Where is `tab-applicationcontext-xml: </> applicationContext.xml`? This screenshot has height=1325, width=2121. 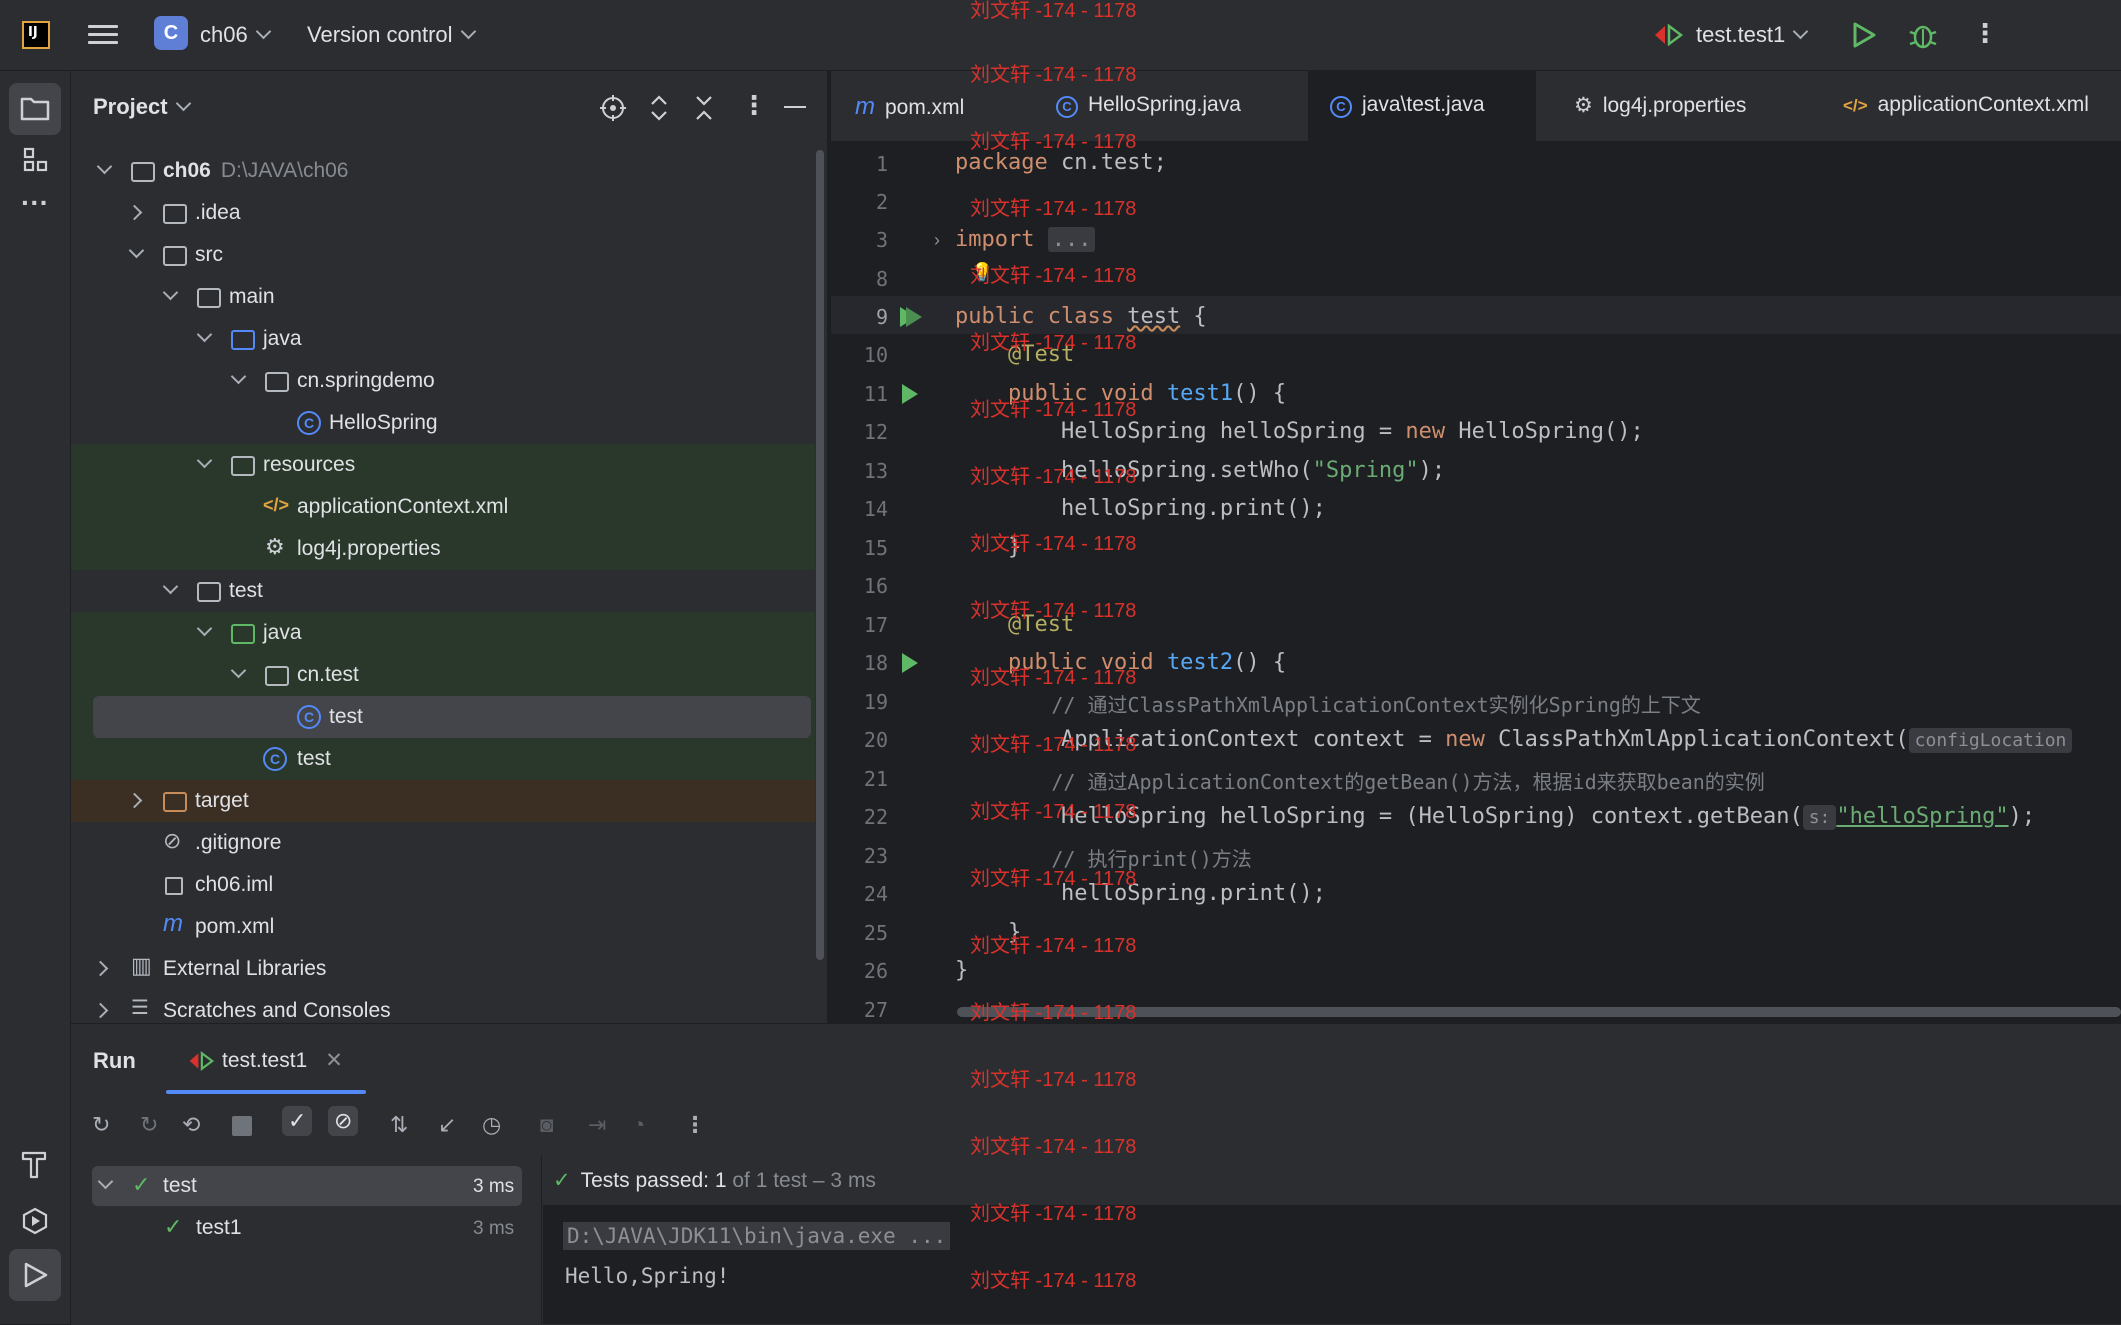
tab-applicationcontext-xml: </> applicationContext.xml is located at coordinates (1966, 105).